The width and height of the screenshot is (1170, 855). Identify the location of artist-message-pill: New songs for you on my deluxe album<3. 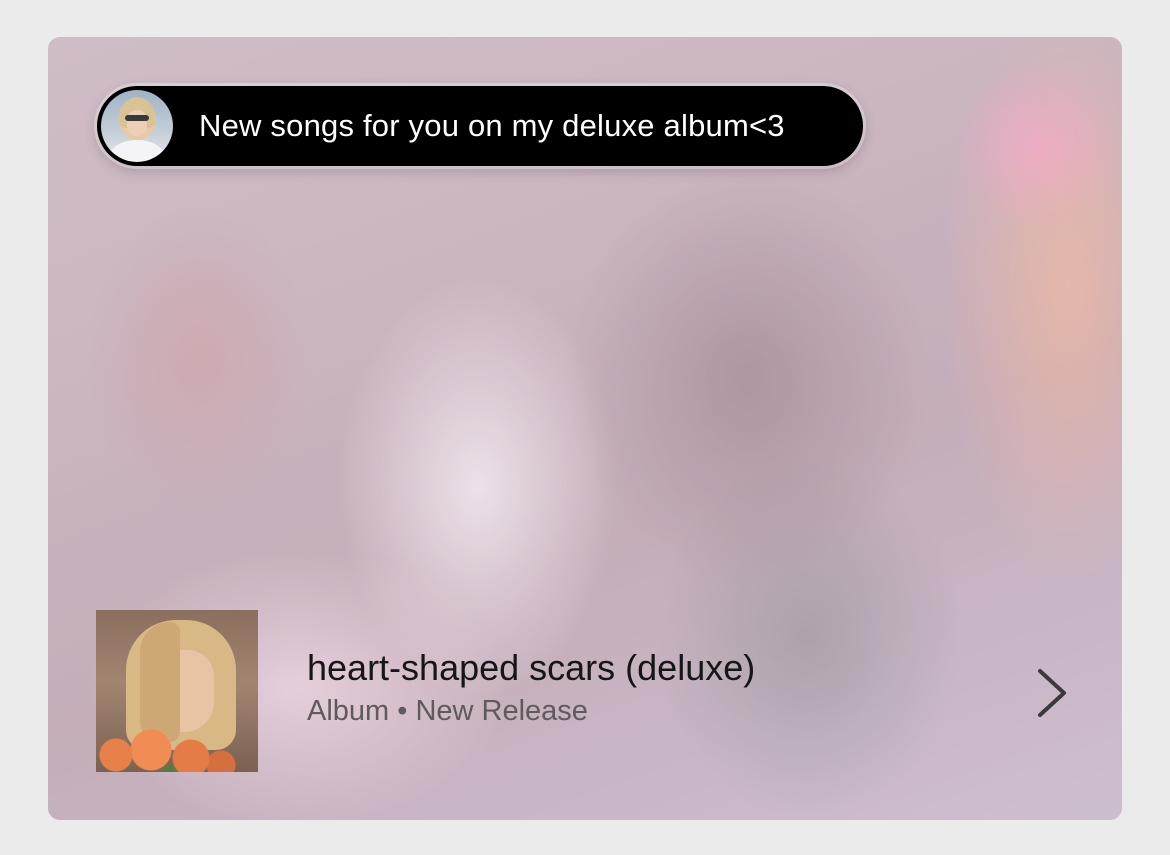
(480, 126).